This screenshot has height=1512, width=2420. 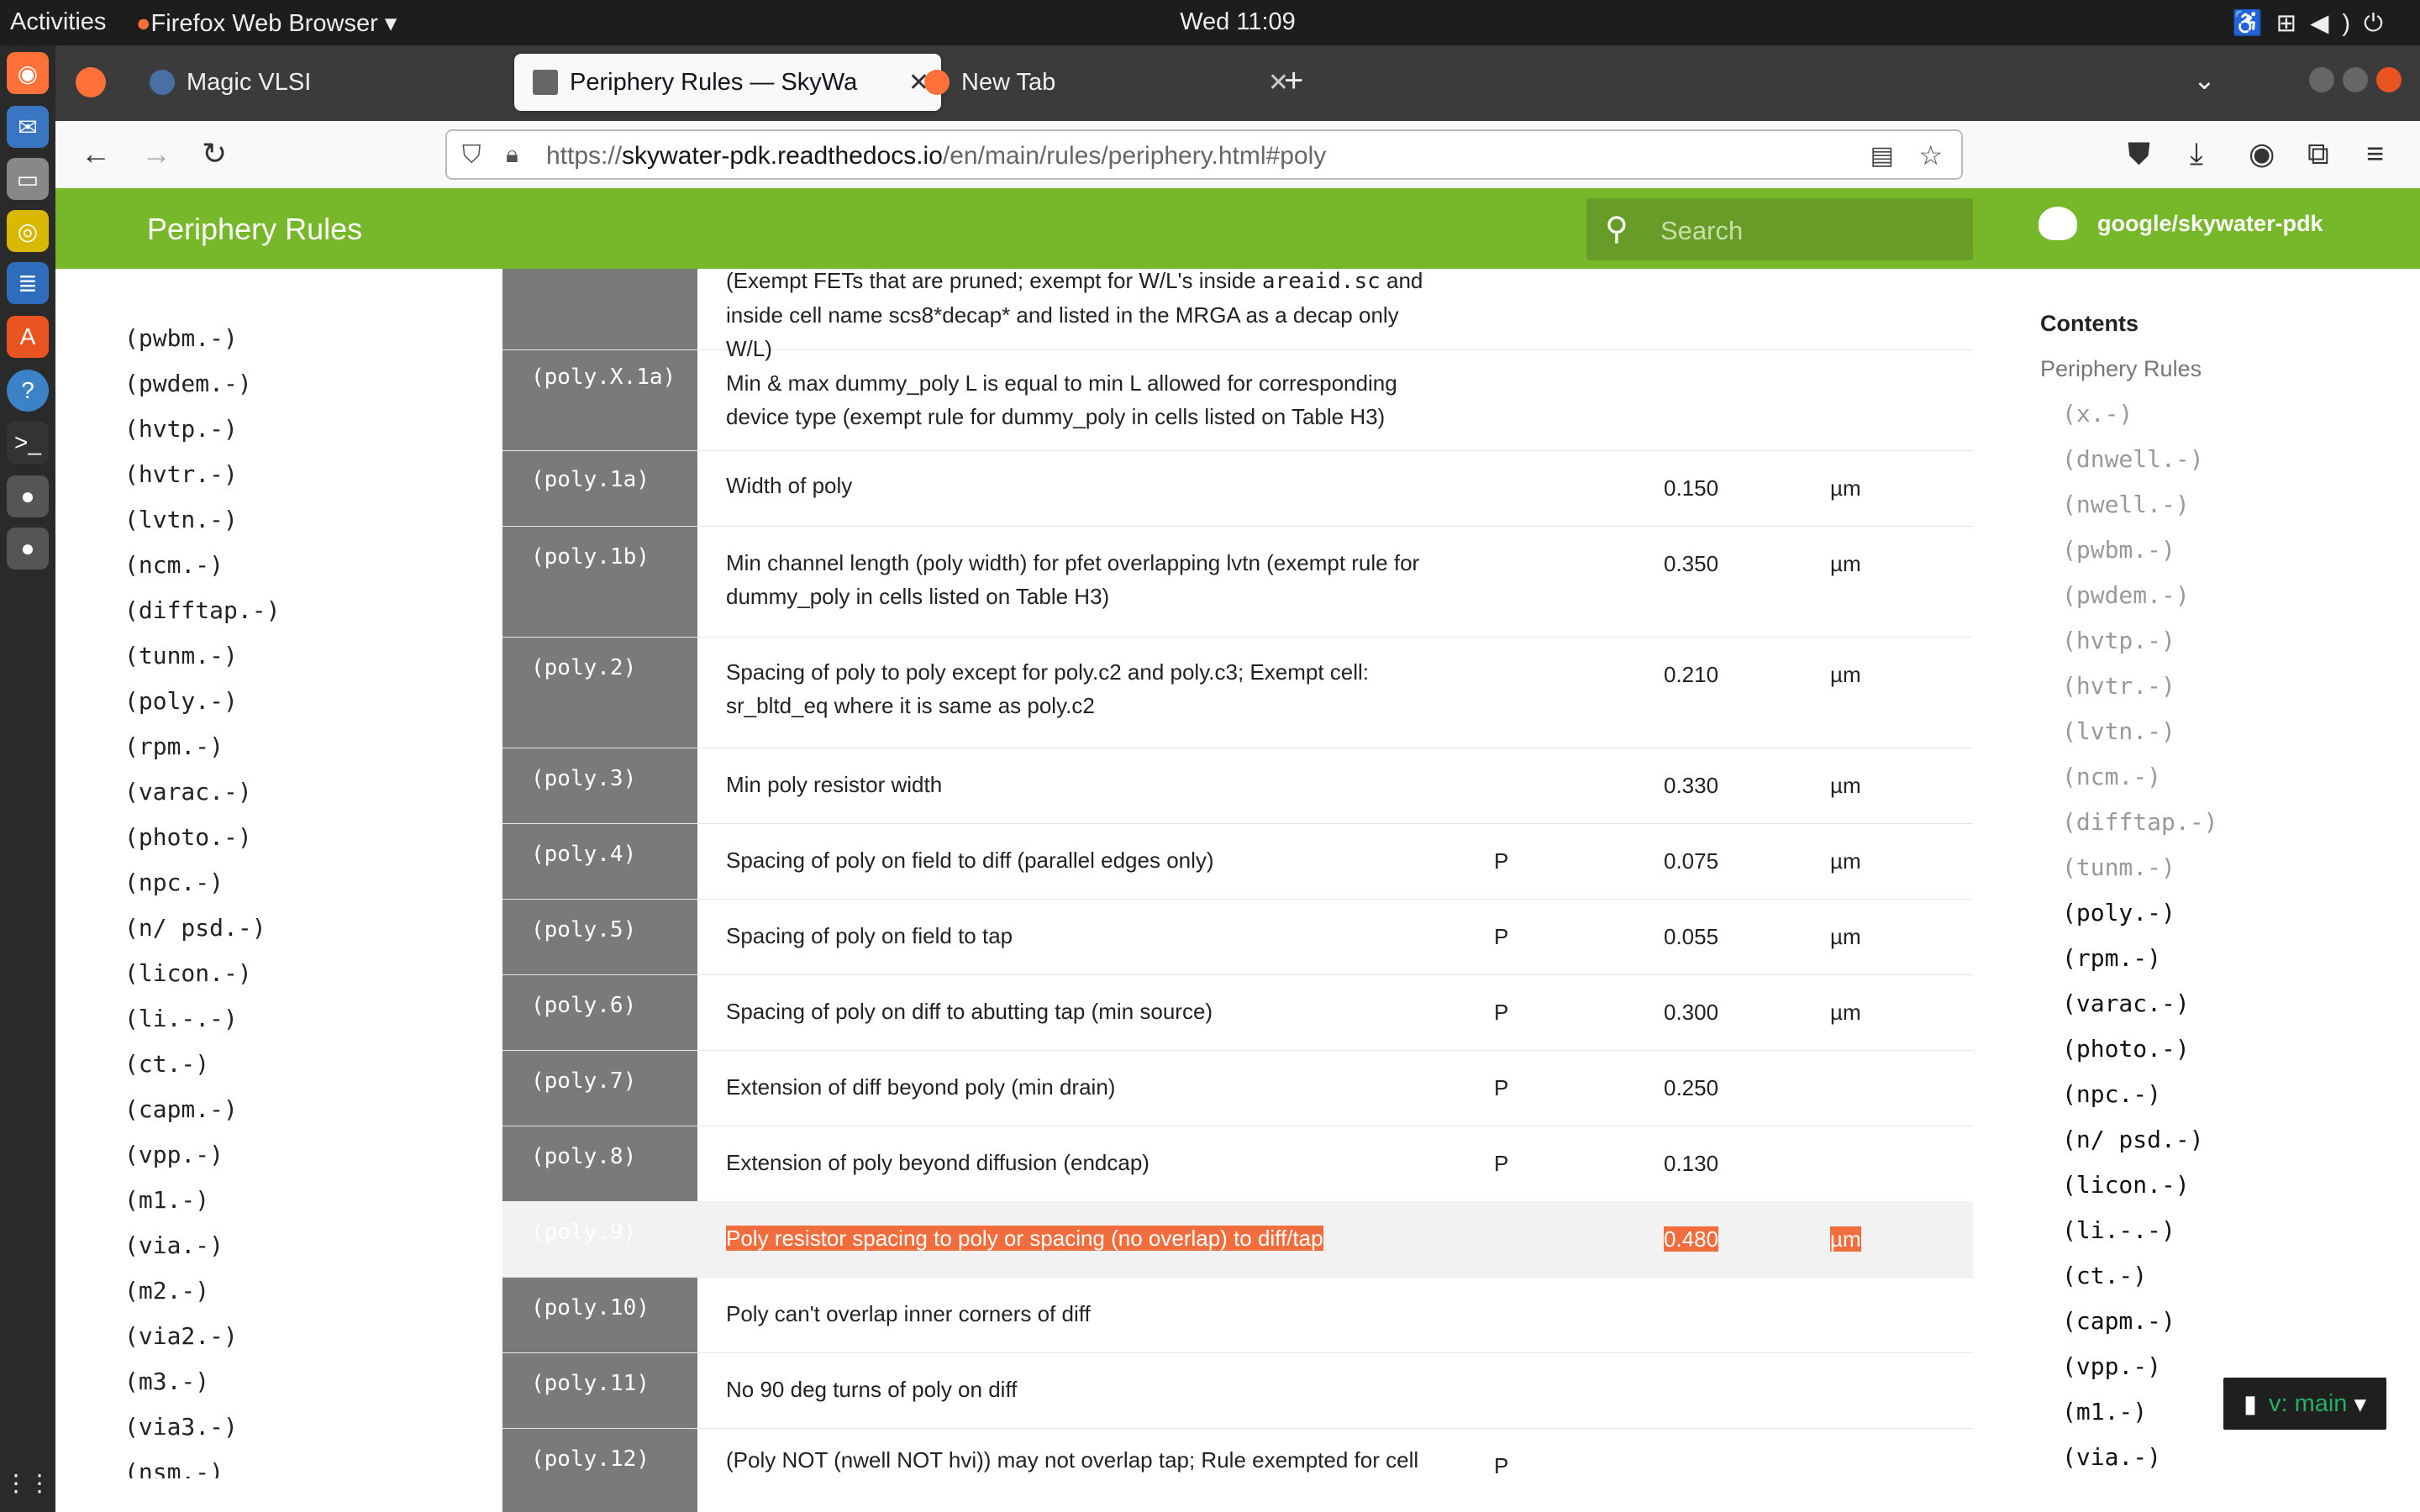 I want to click on activities-button: Activities, so click(x=58, y=22).